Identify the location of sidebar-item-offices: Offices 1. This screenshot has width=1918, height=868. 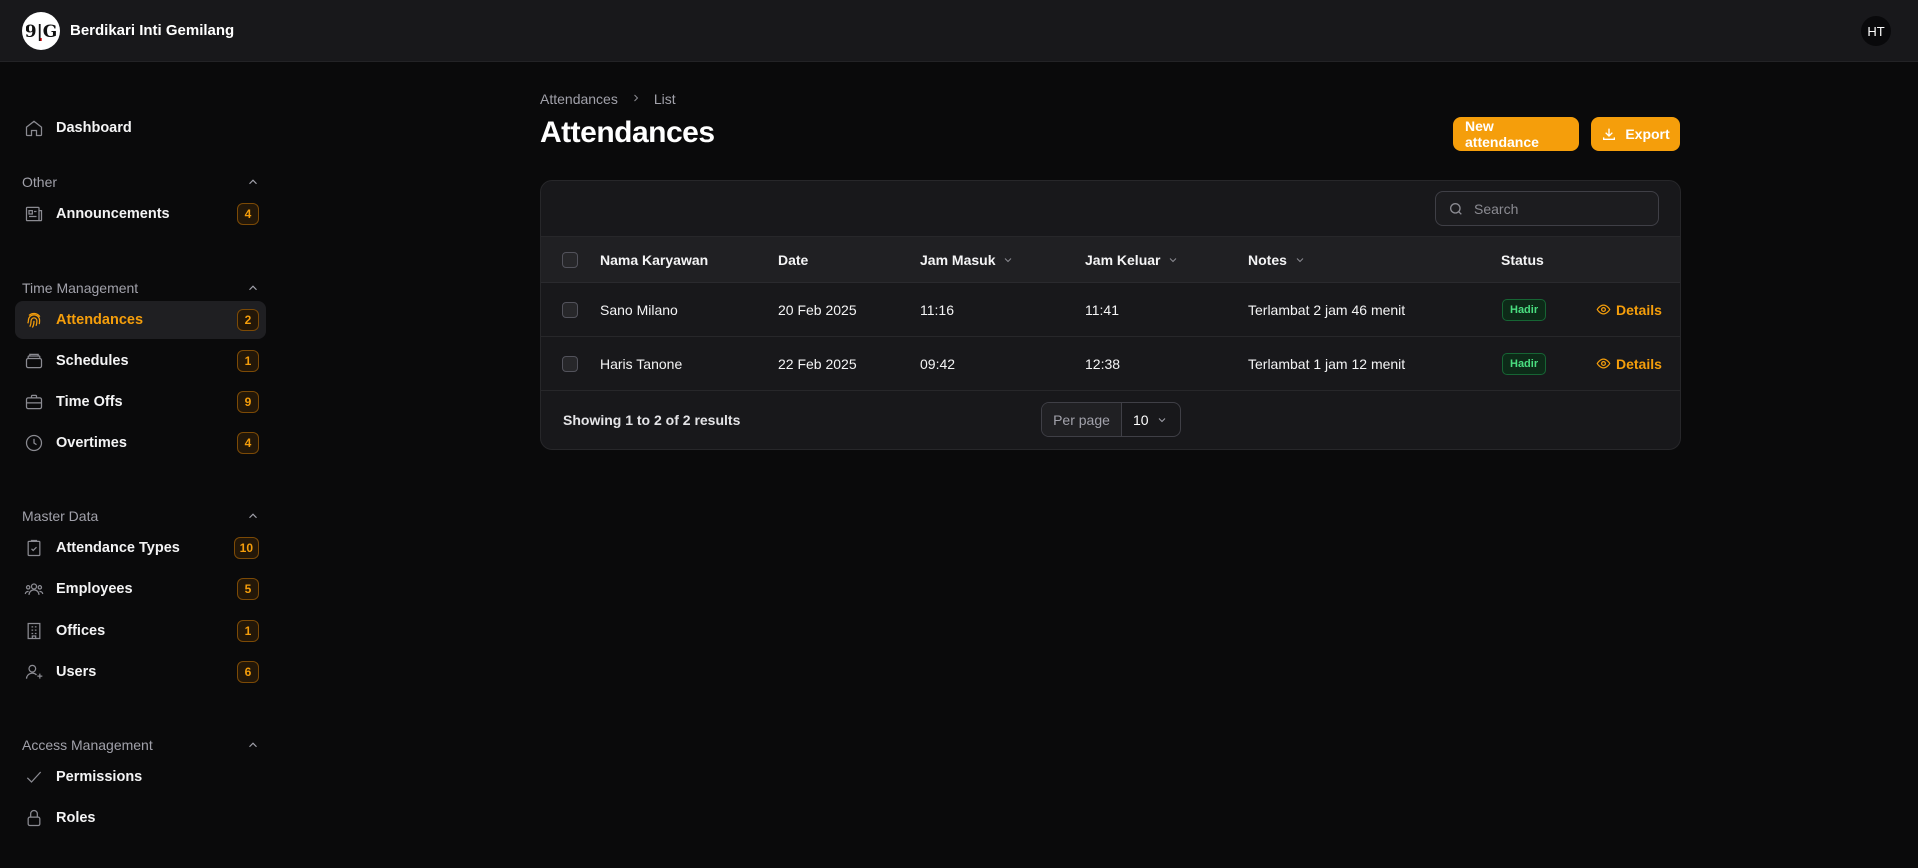
(140, 631).